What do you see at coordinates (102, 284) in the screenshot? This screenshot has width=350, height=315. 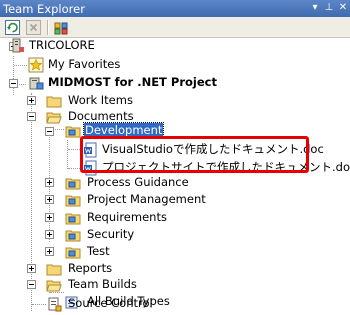 I see `tree-item-team-builds: Team Builds` at bounding box center [102, 284].